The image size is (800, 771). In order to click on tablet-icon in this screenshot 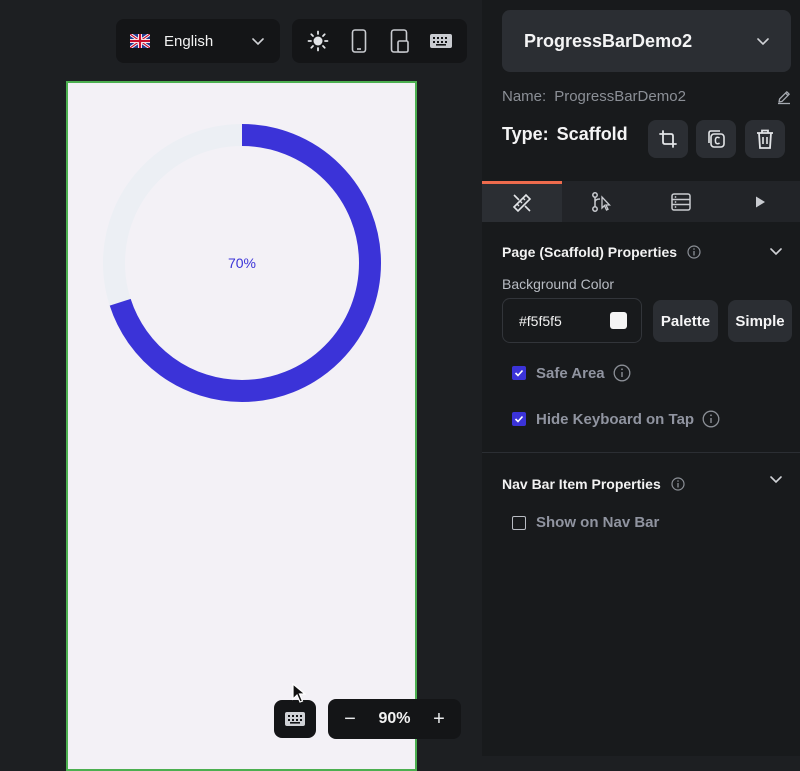, I will do `click(400, 41)`.